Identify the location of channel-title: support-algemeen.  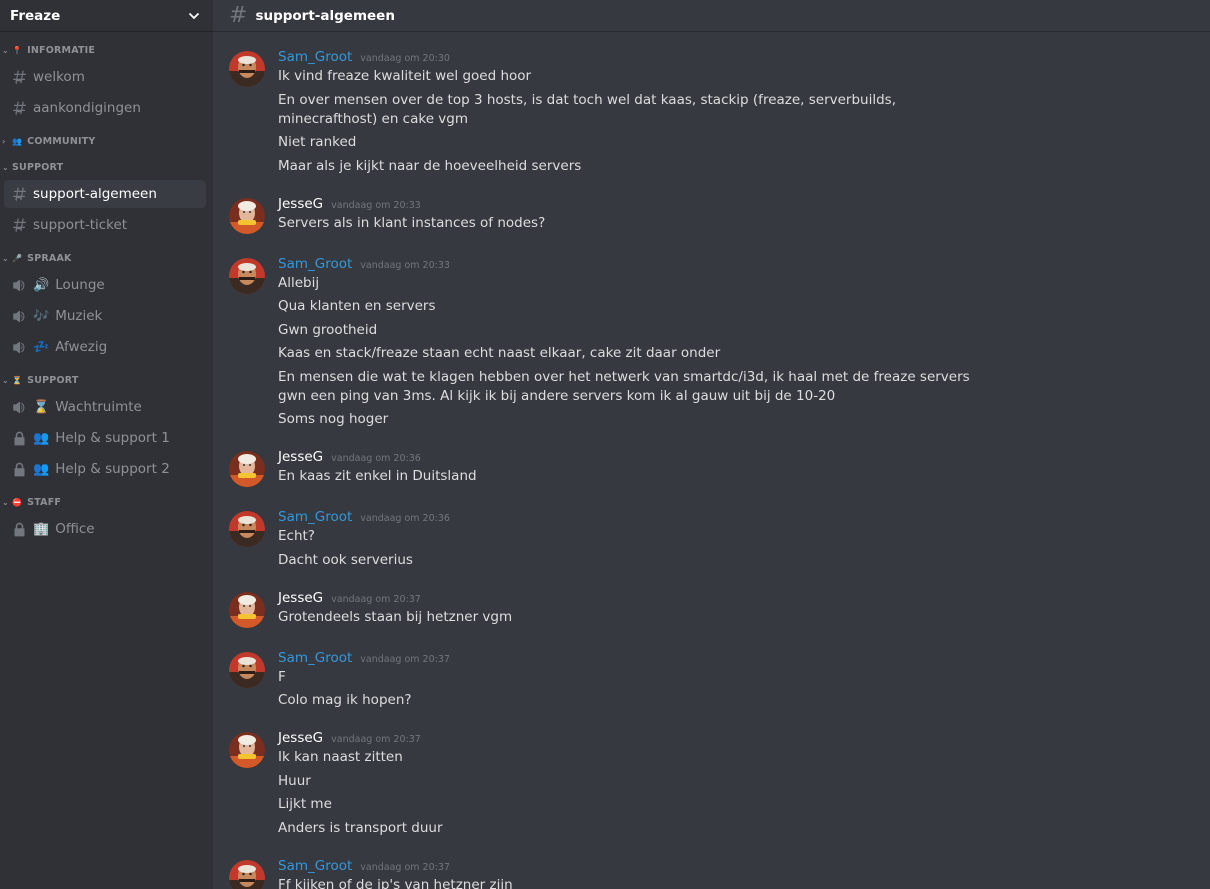
(325, 15).